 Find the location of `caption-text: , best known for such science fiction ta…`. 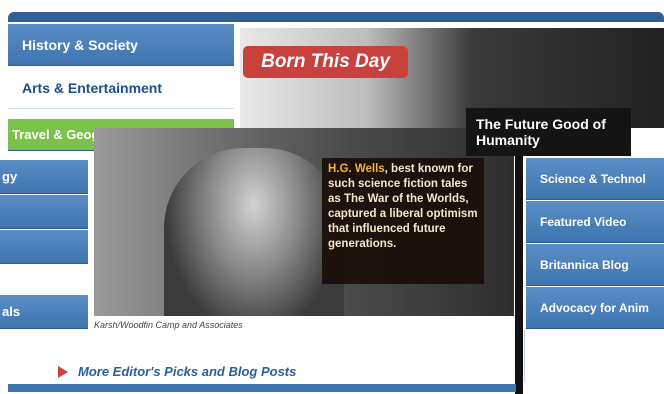

caption-text: , best known for such science fiction ta… is located at coordinates (403, 206).